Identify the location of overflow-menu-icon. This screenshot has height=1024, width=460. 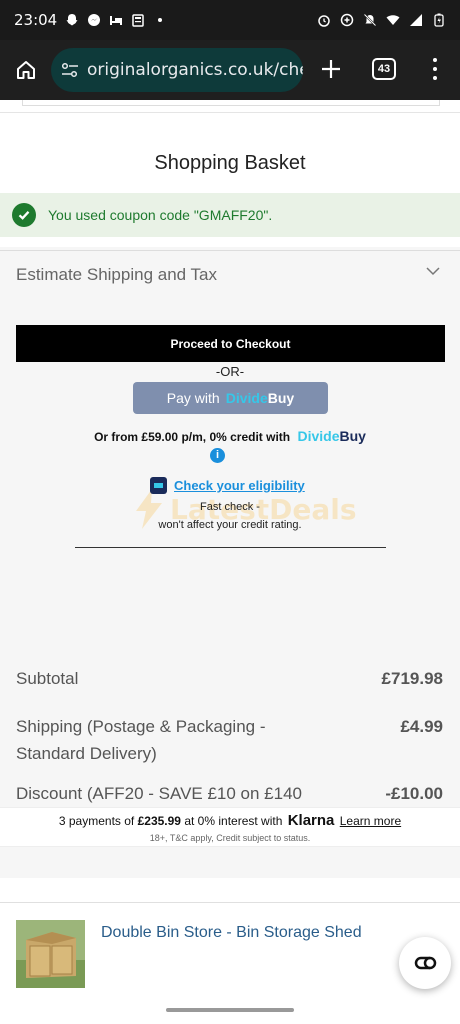
(435, 69).